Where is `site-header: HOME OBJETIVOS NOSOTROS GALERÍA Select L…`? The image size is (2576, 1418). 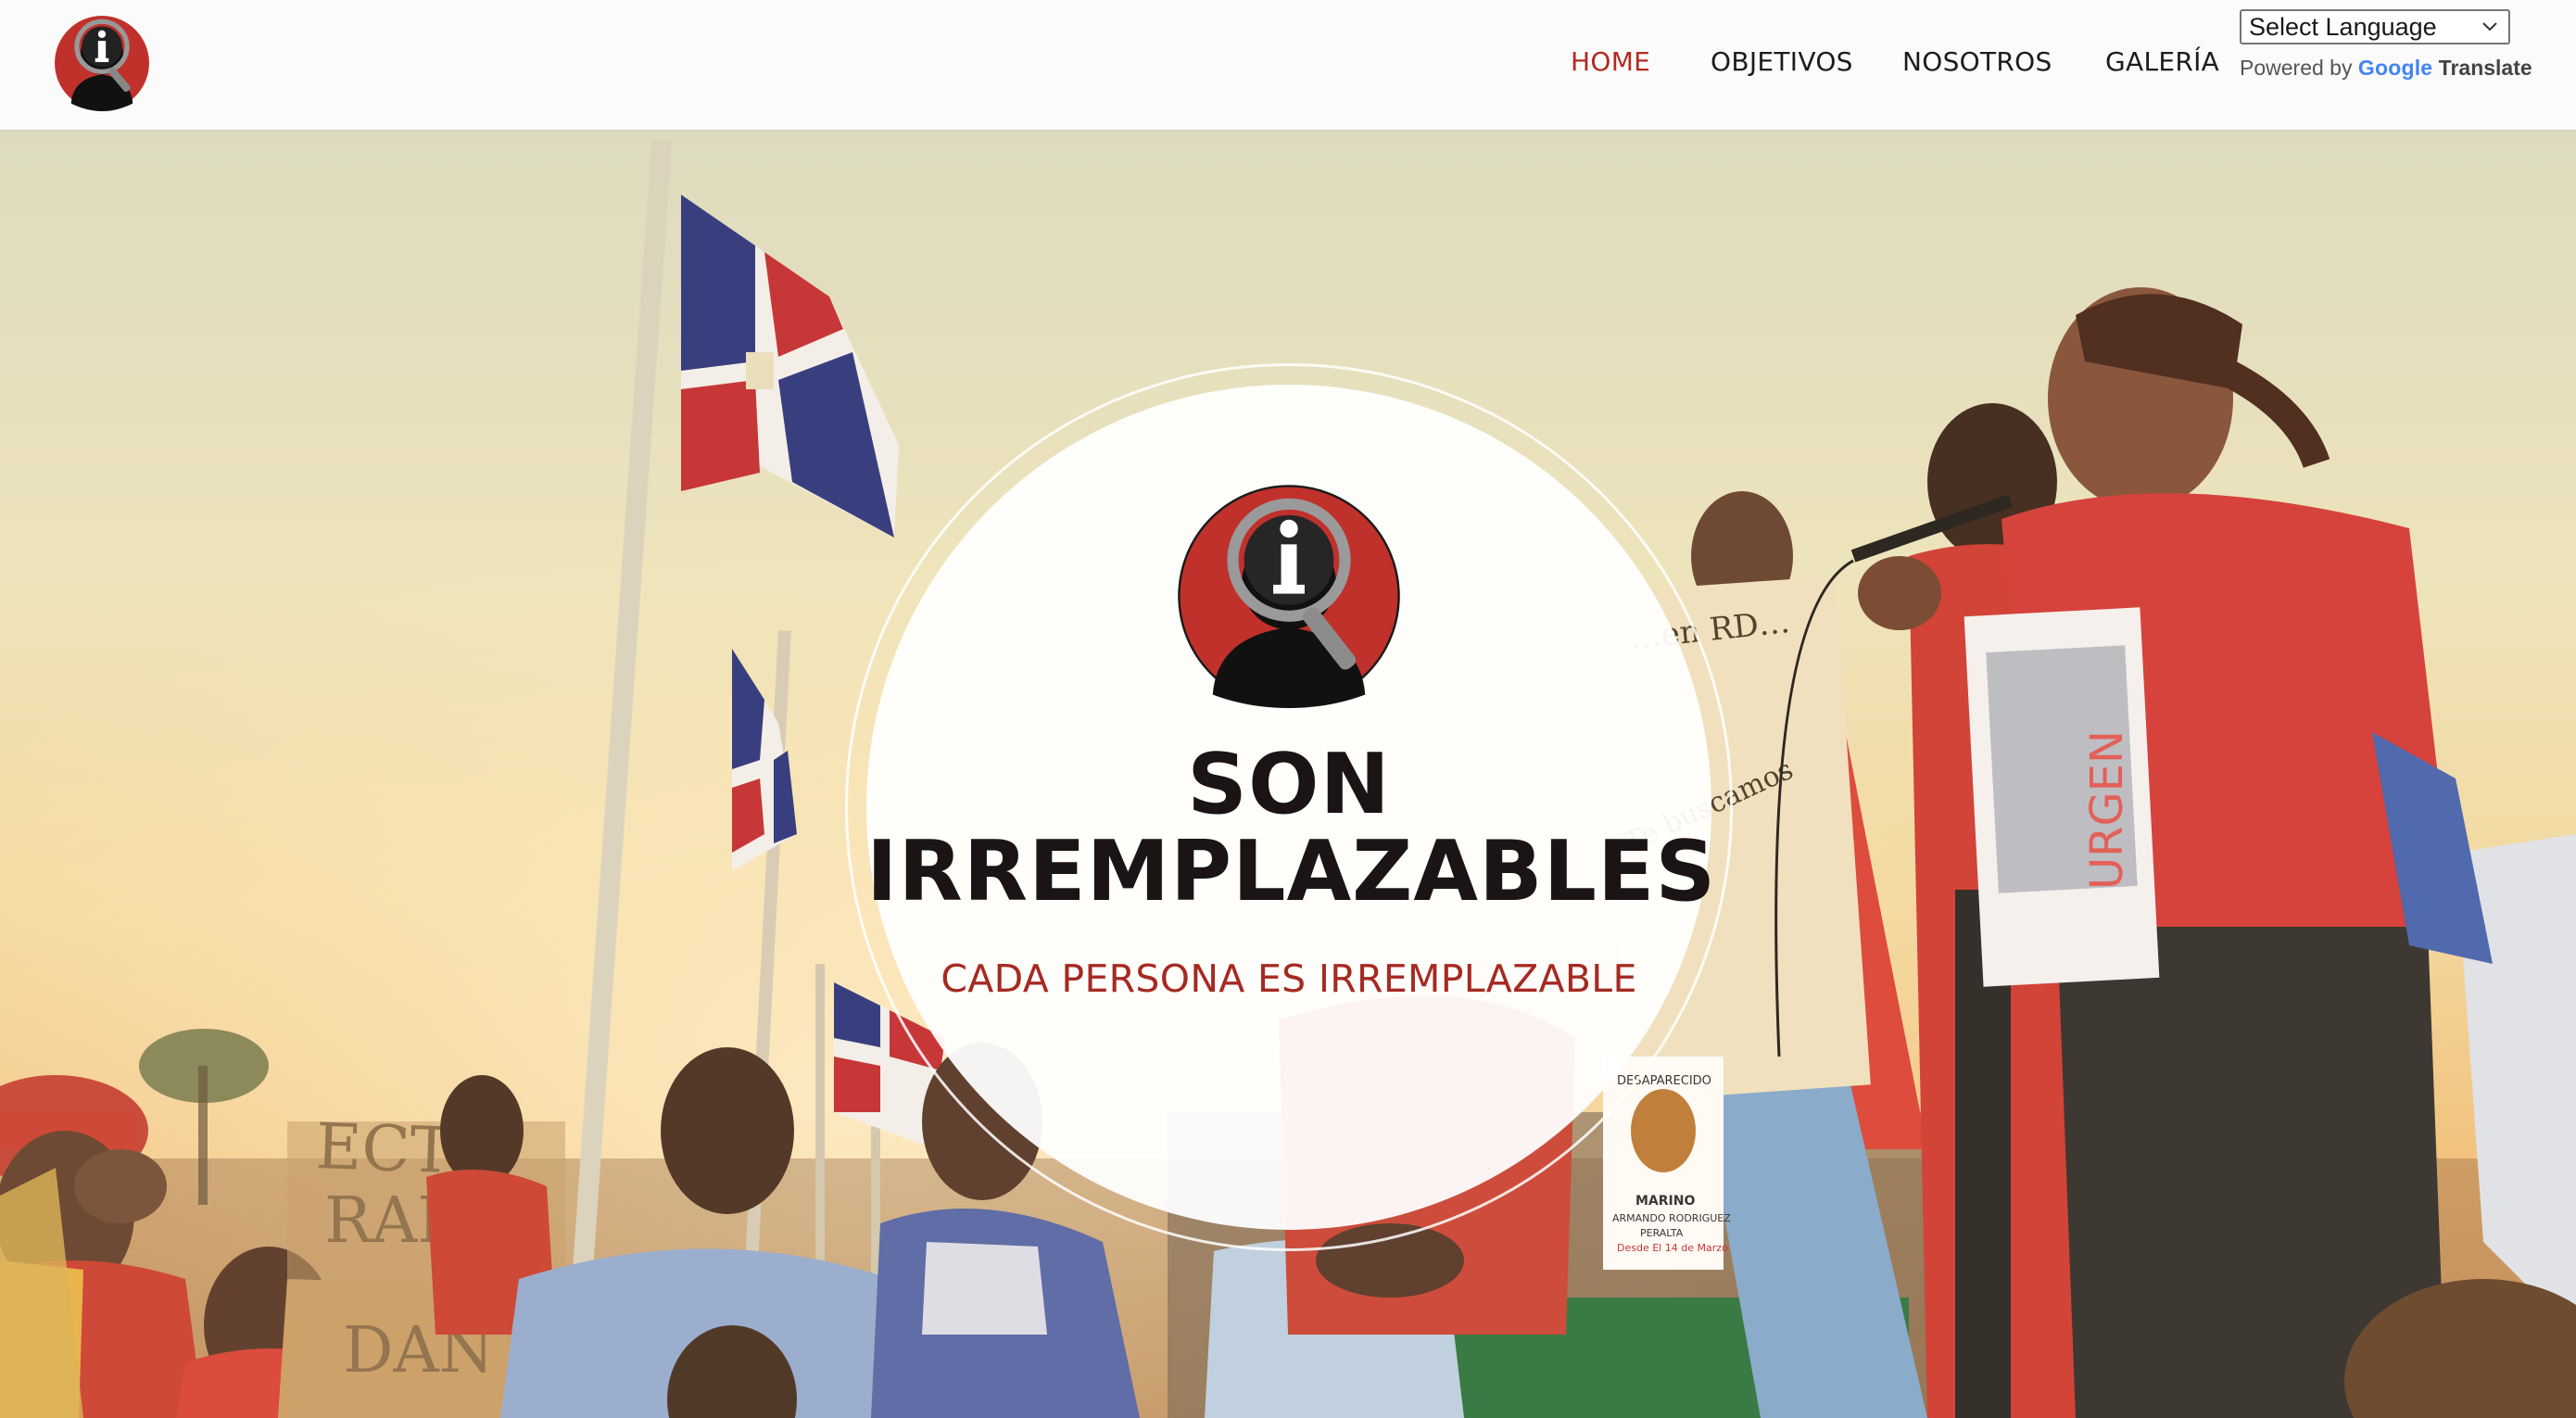 site-header: HOME OBJETIVOS NOSOTROS GALERÍA Select L… is located at coordinates (1288, 65).